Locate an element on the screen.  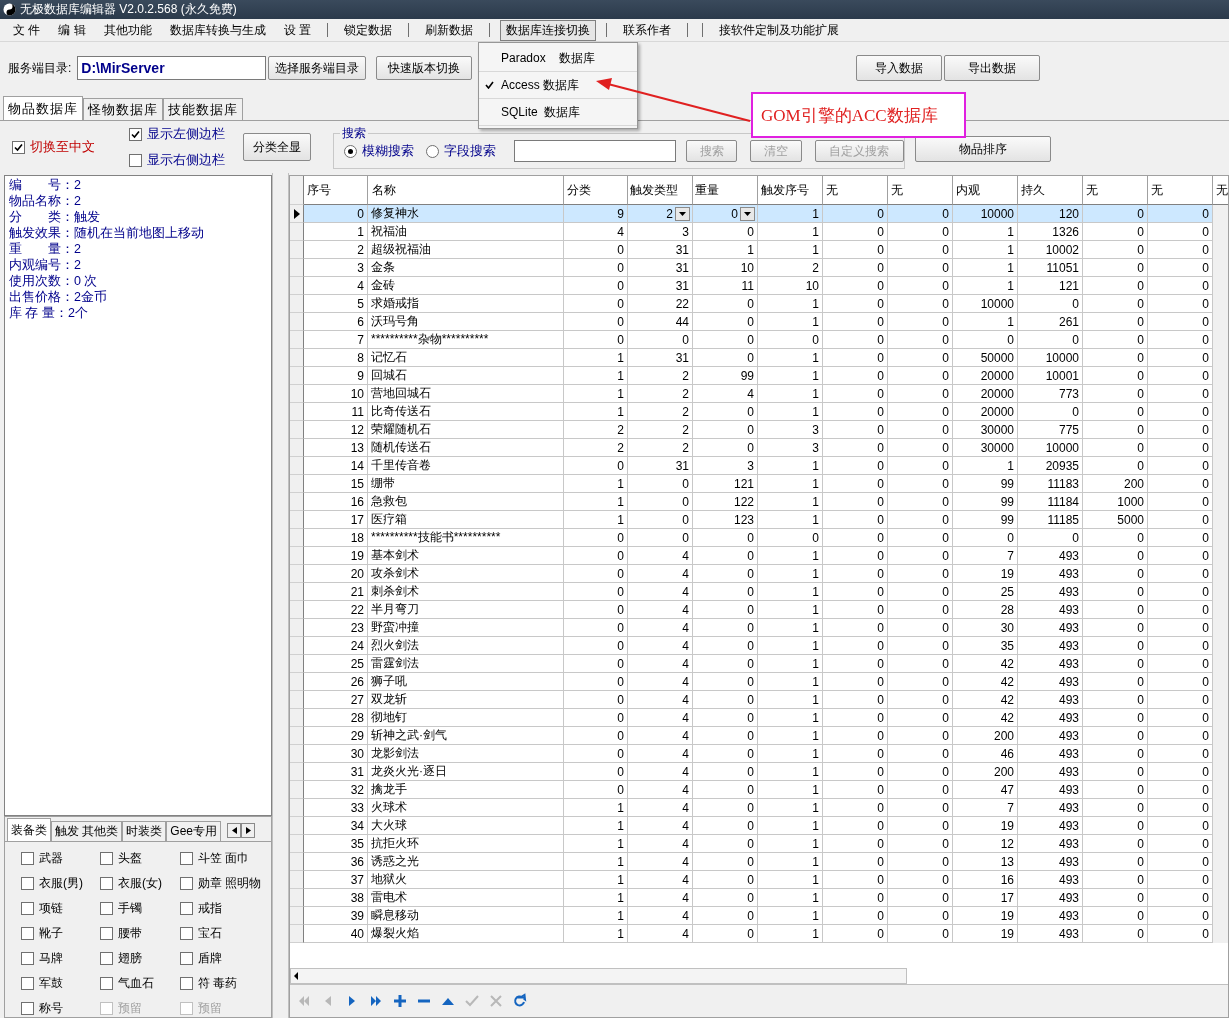
table-cell: 99 is located at coordinates (725, 376).